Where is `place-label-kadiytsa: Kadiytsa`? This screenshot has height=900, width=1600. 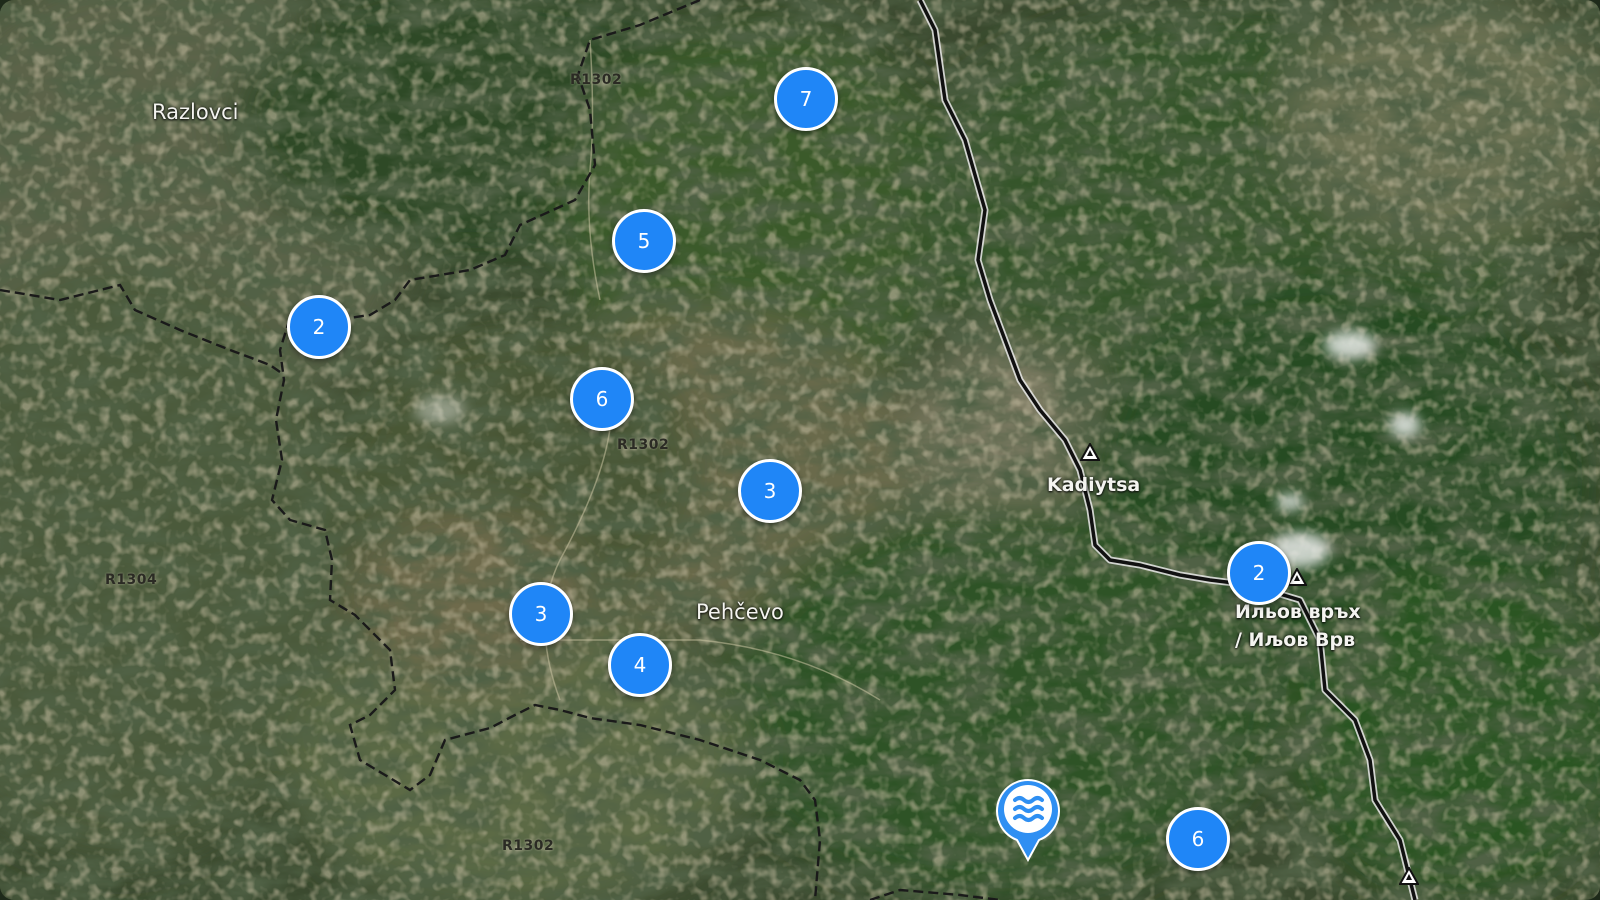 place-label-kadiytsa: Kadiytsa is located at coordinates (1094, 485).